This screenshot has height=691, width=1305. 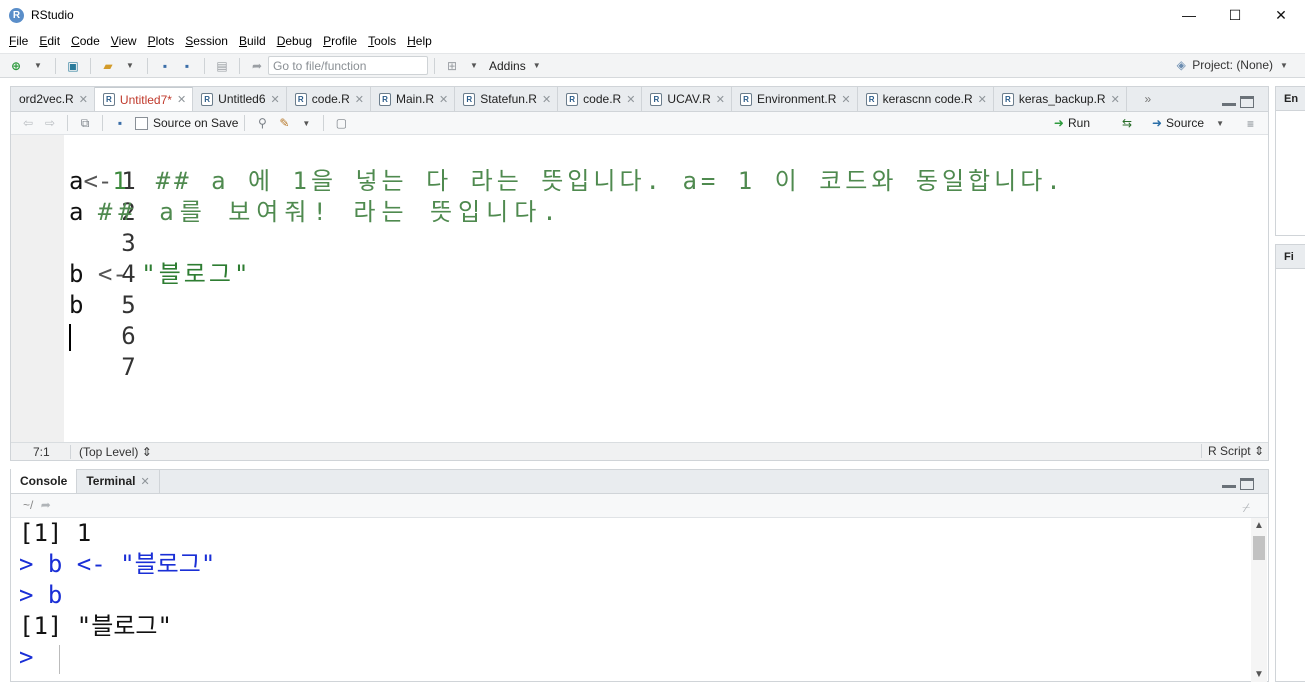 What do you see at coordinates (1232, 65) in the screenshot?
I see `project-menu: ◈ Project: (None) ▼` at bounding box center [1232, 65].